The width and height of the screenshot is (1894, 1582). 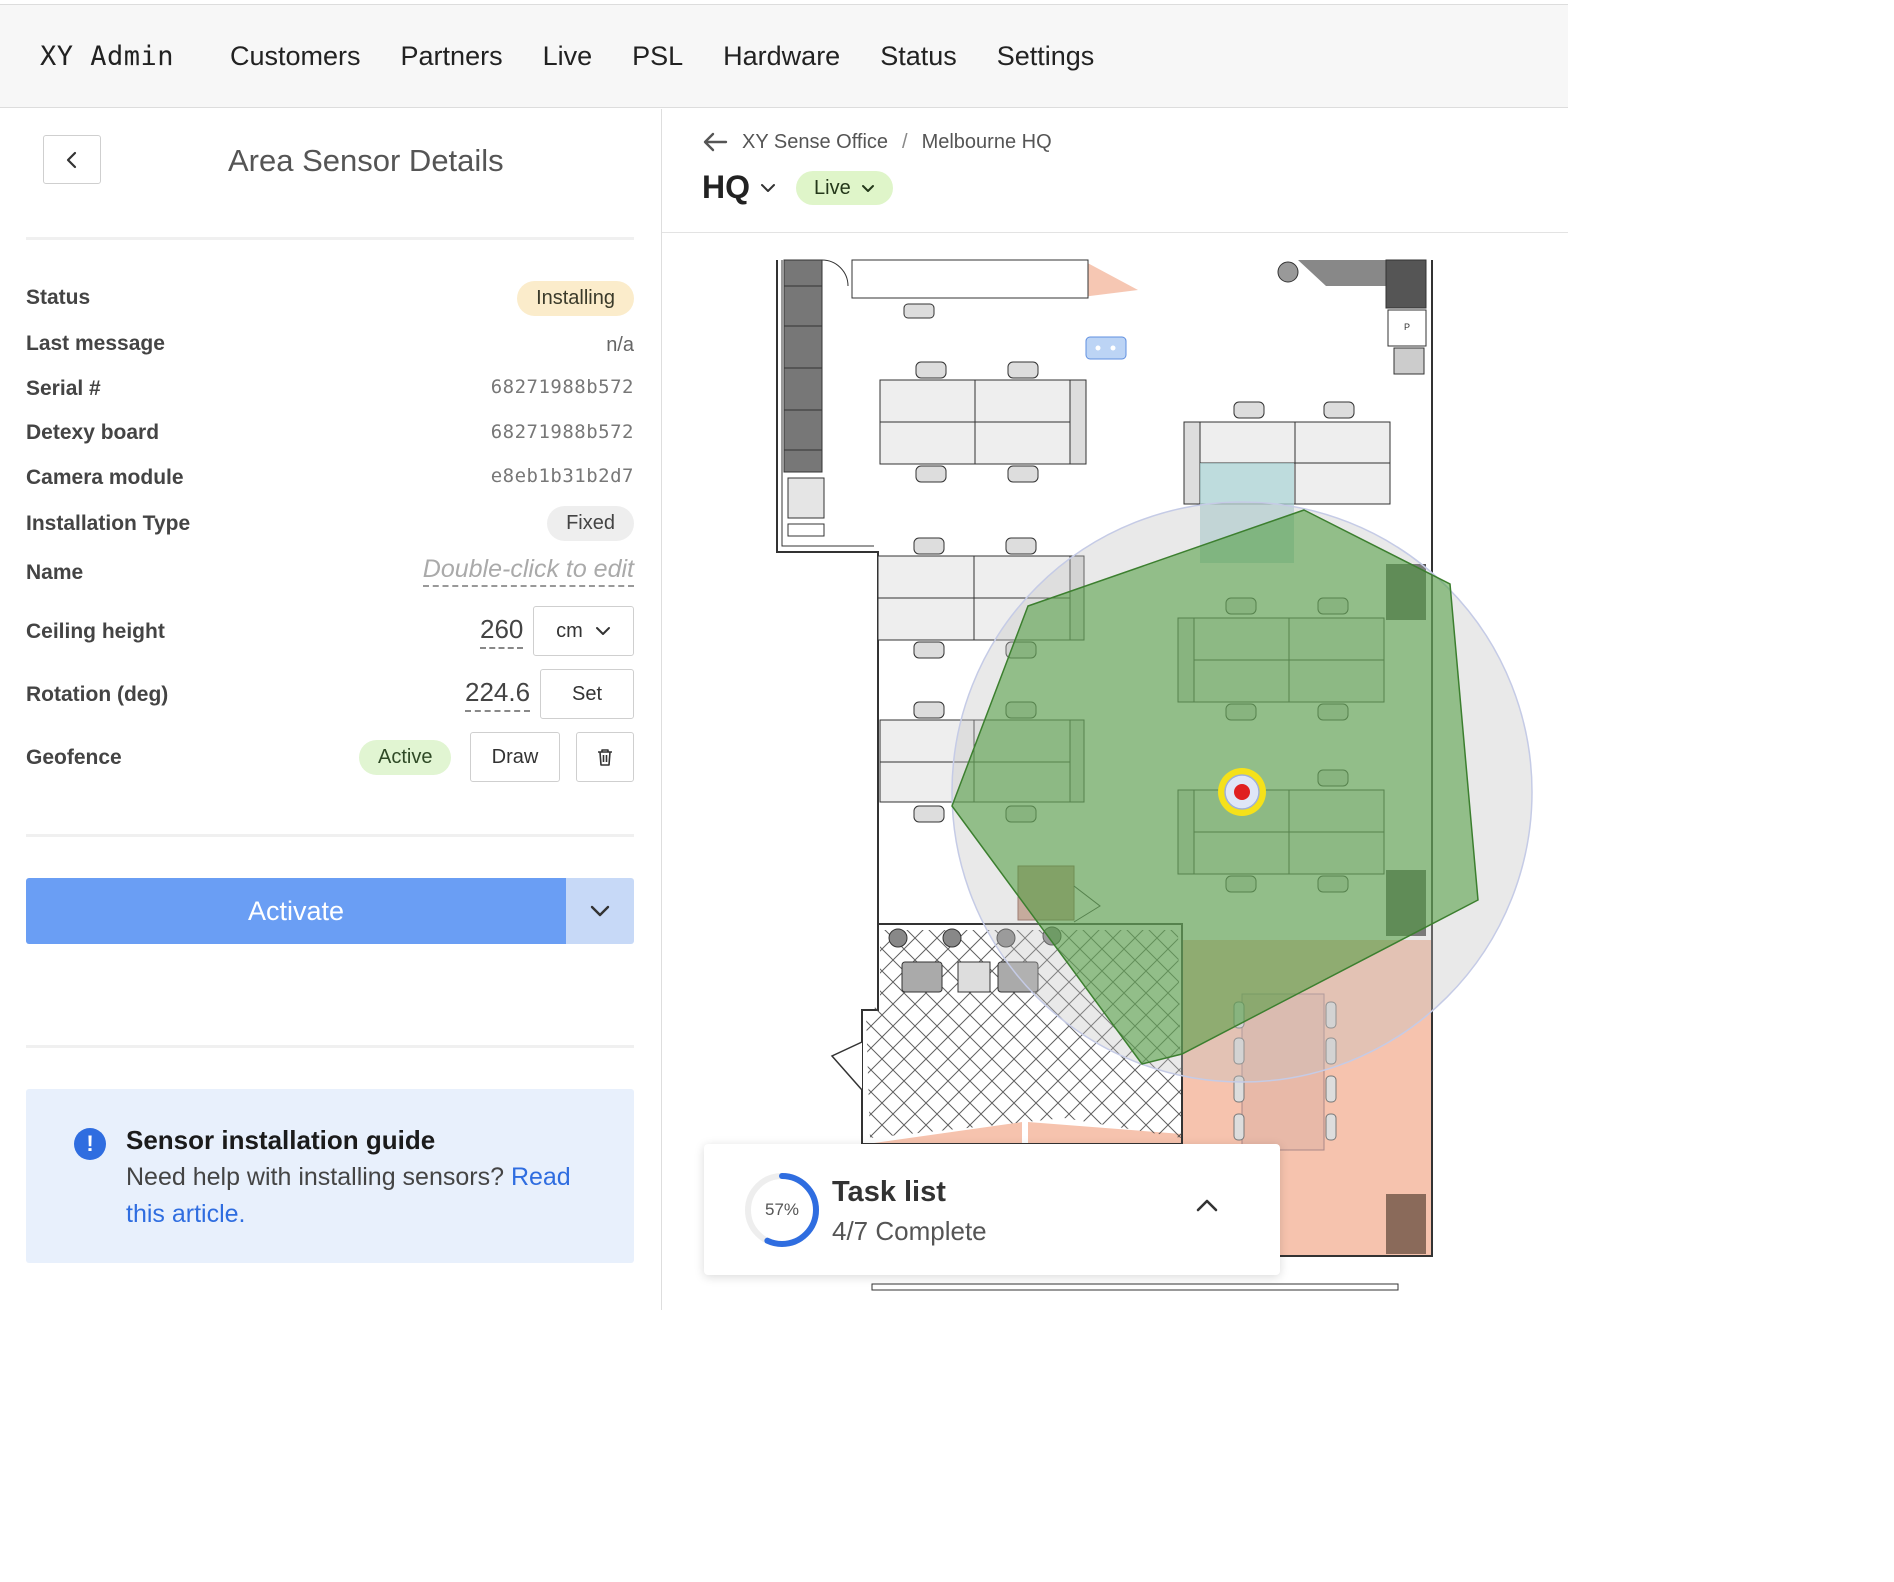 What do you see at coordinates (782, 1209) in the screenshot?
I see `task-progress-percent: 57%` at bounding box center [782, 1209].